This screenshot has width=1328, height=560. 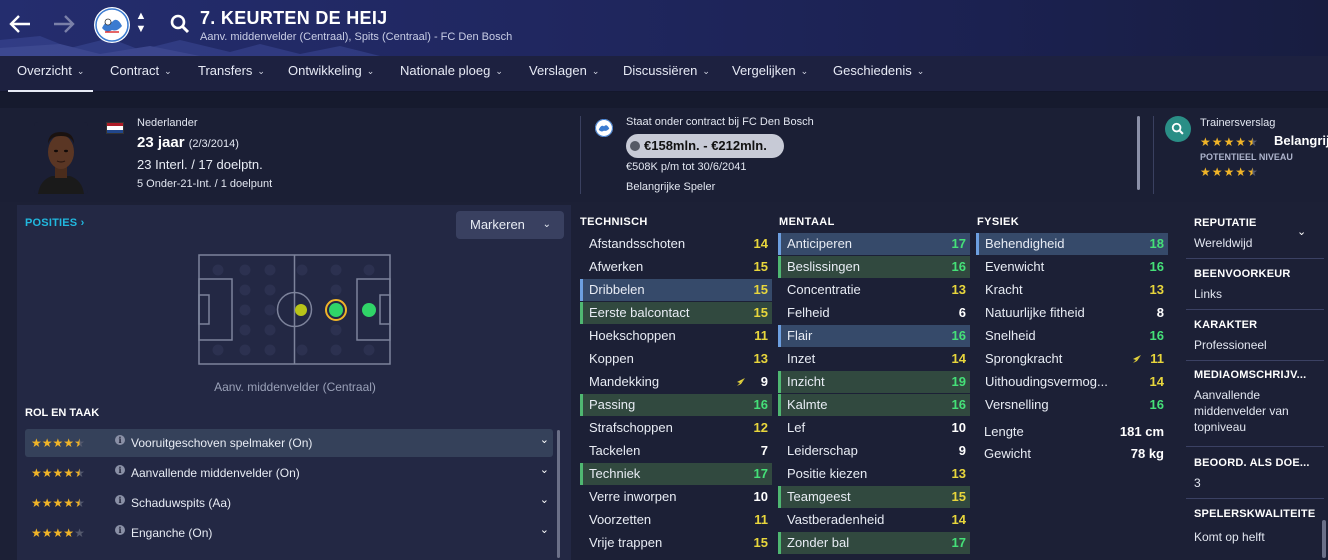 What do you see at coordinates (58, 503) in the screenshot?
I see `role-stars: ★ ★ ★ ★ ★` at bounding box center [58, 503].